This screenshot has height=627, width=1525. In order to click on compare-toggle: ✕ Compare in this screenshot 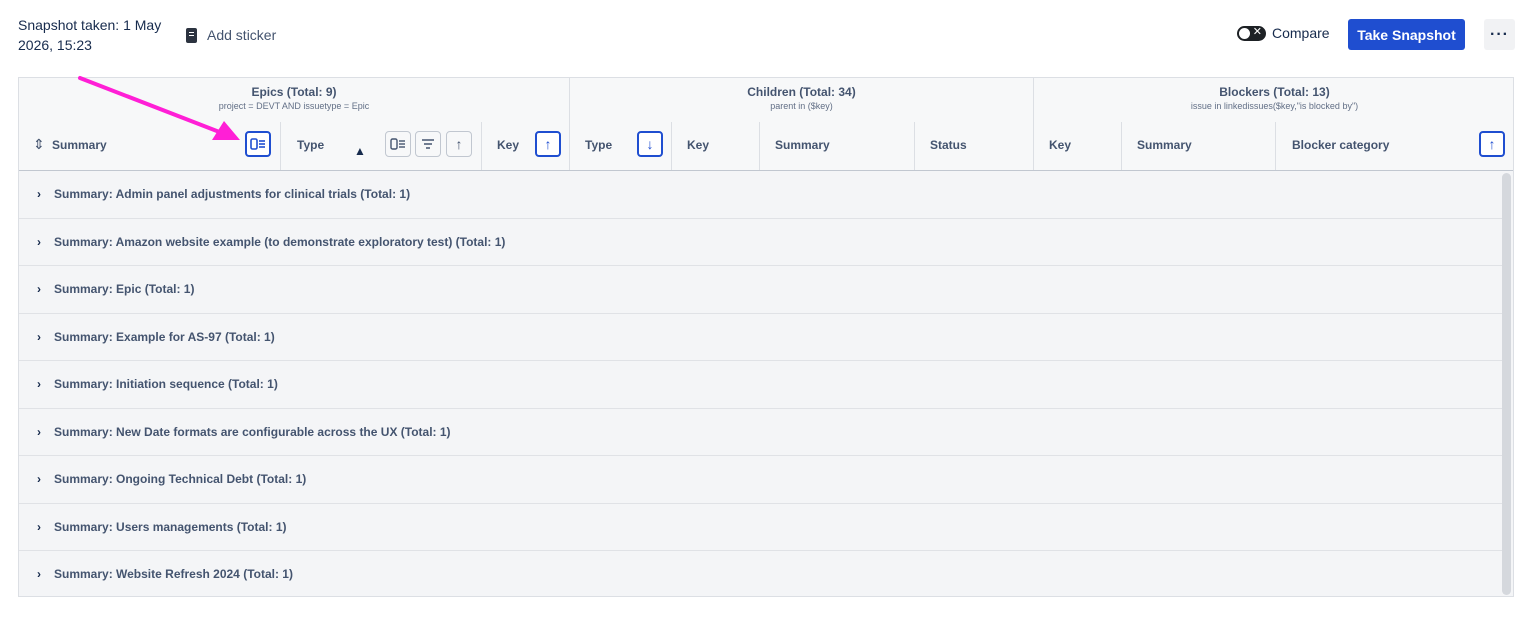, I will do `click(1283, 33)`.